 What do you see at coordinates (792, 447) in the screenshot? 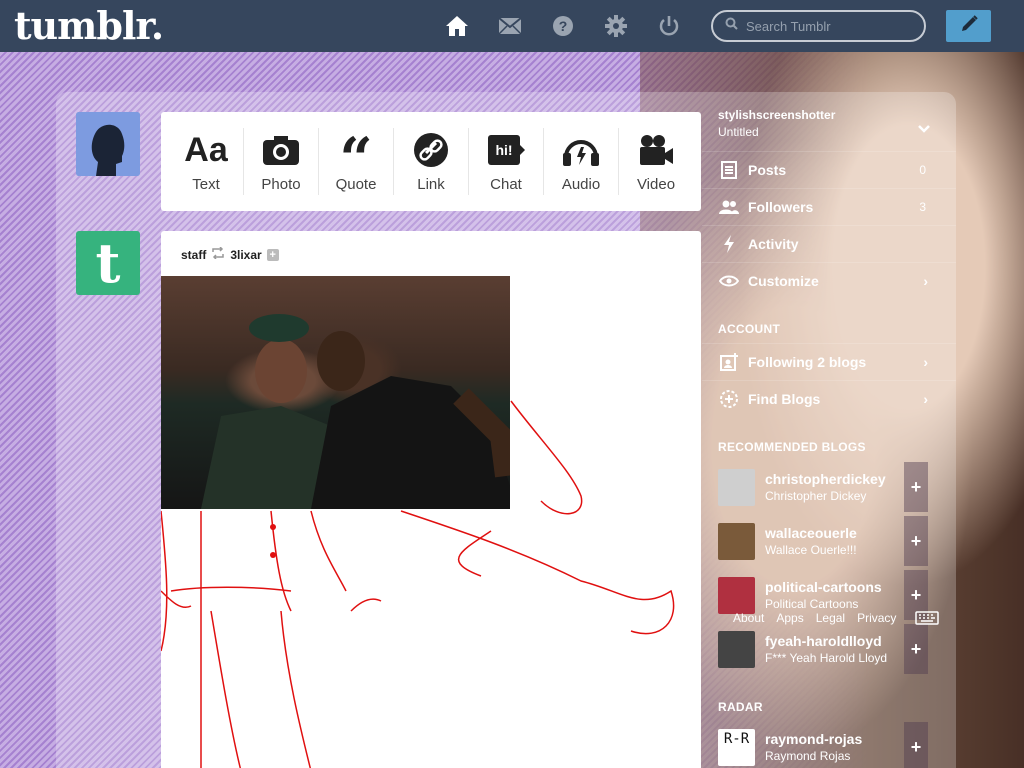
I see `recommended-heading: RECOMMENDED BLOGS` at bounding box center [792, 447].